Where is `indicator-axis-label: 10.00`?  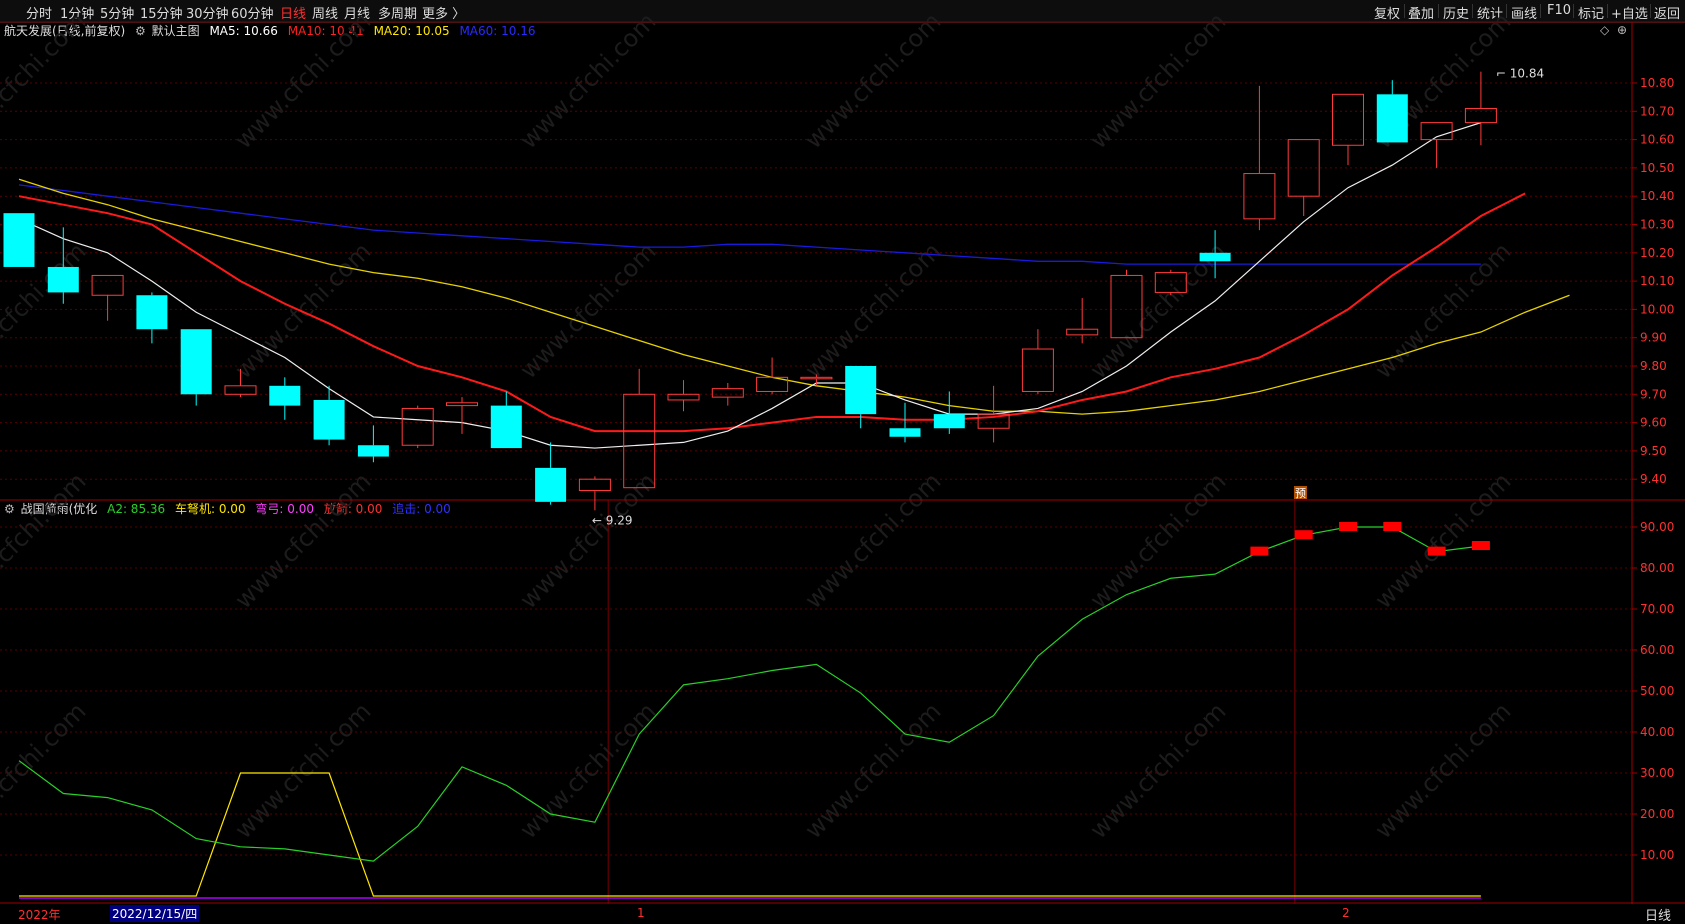
indicator-axis-label: 10.00 is located at coordinates (1657, 855).